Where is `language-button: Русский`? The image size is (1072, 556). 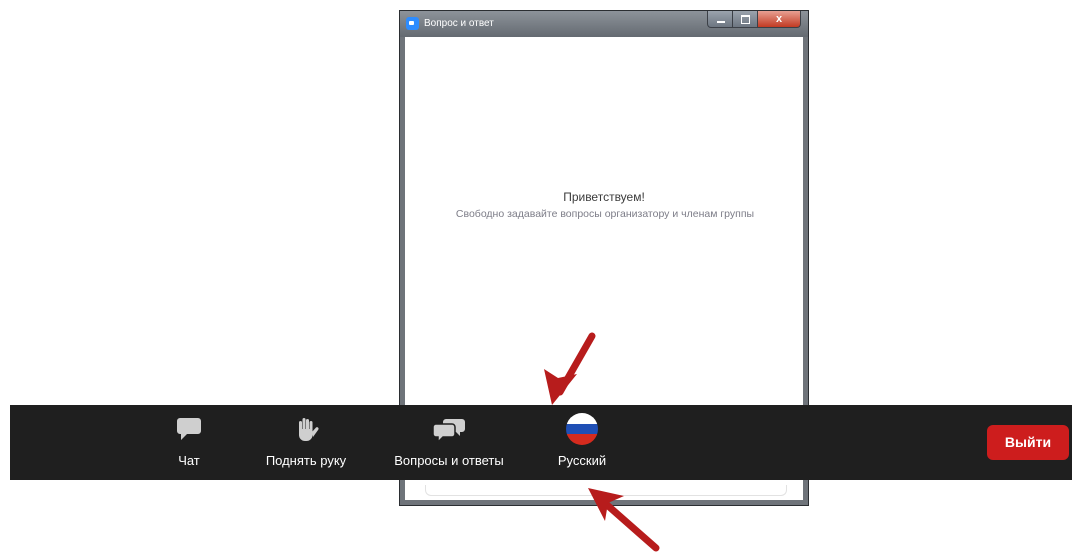 language-button: Русский is located at coordinates (582, 442).